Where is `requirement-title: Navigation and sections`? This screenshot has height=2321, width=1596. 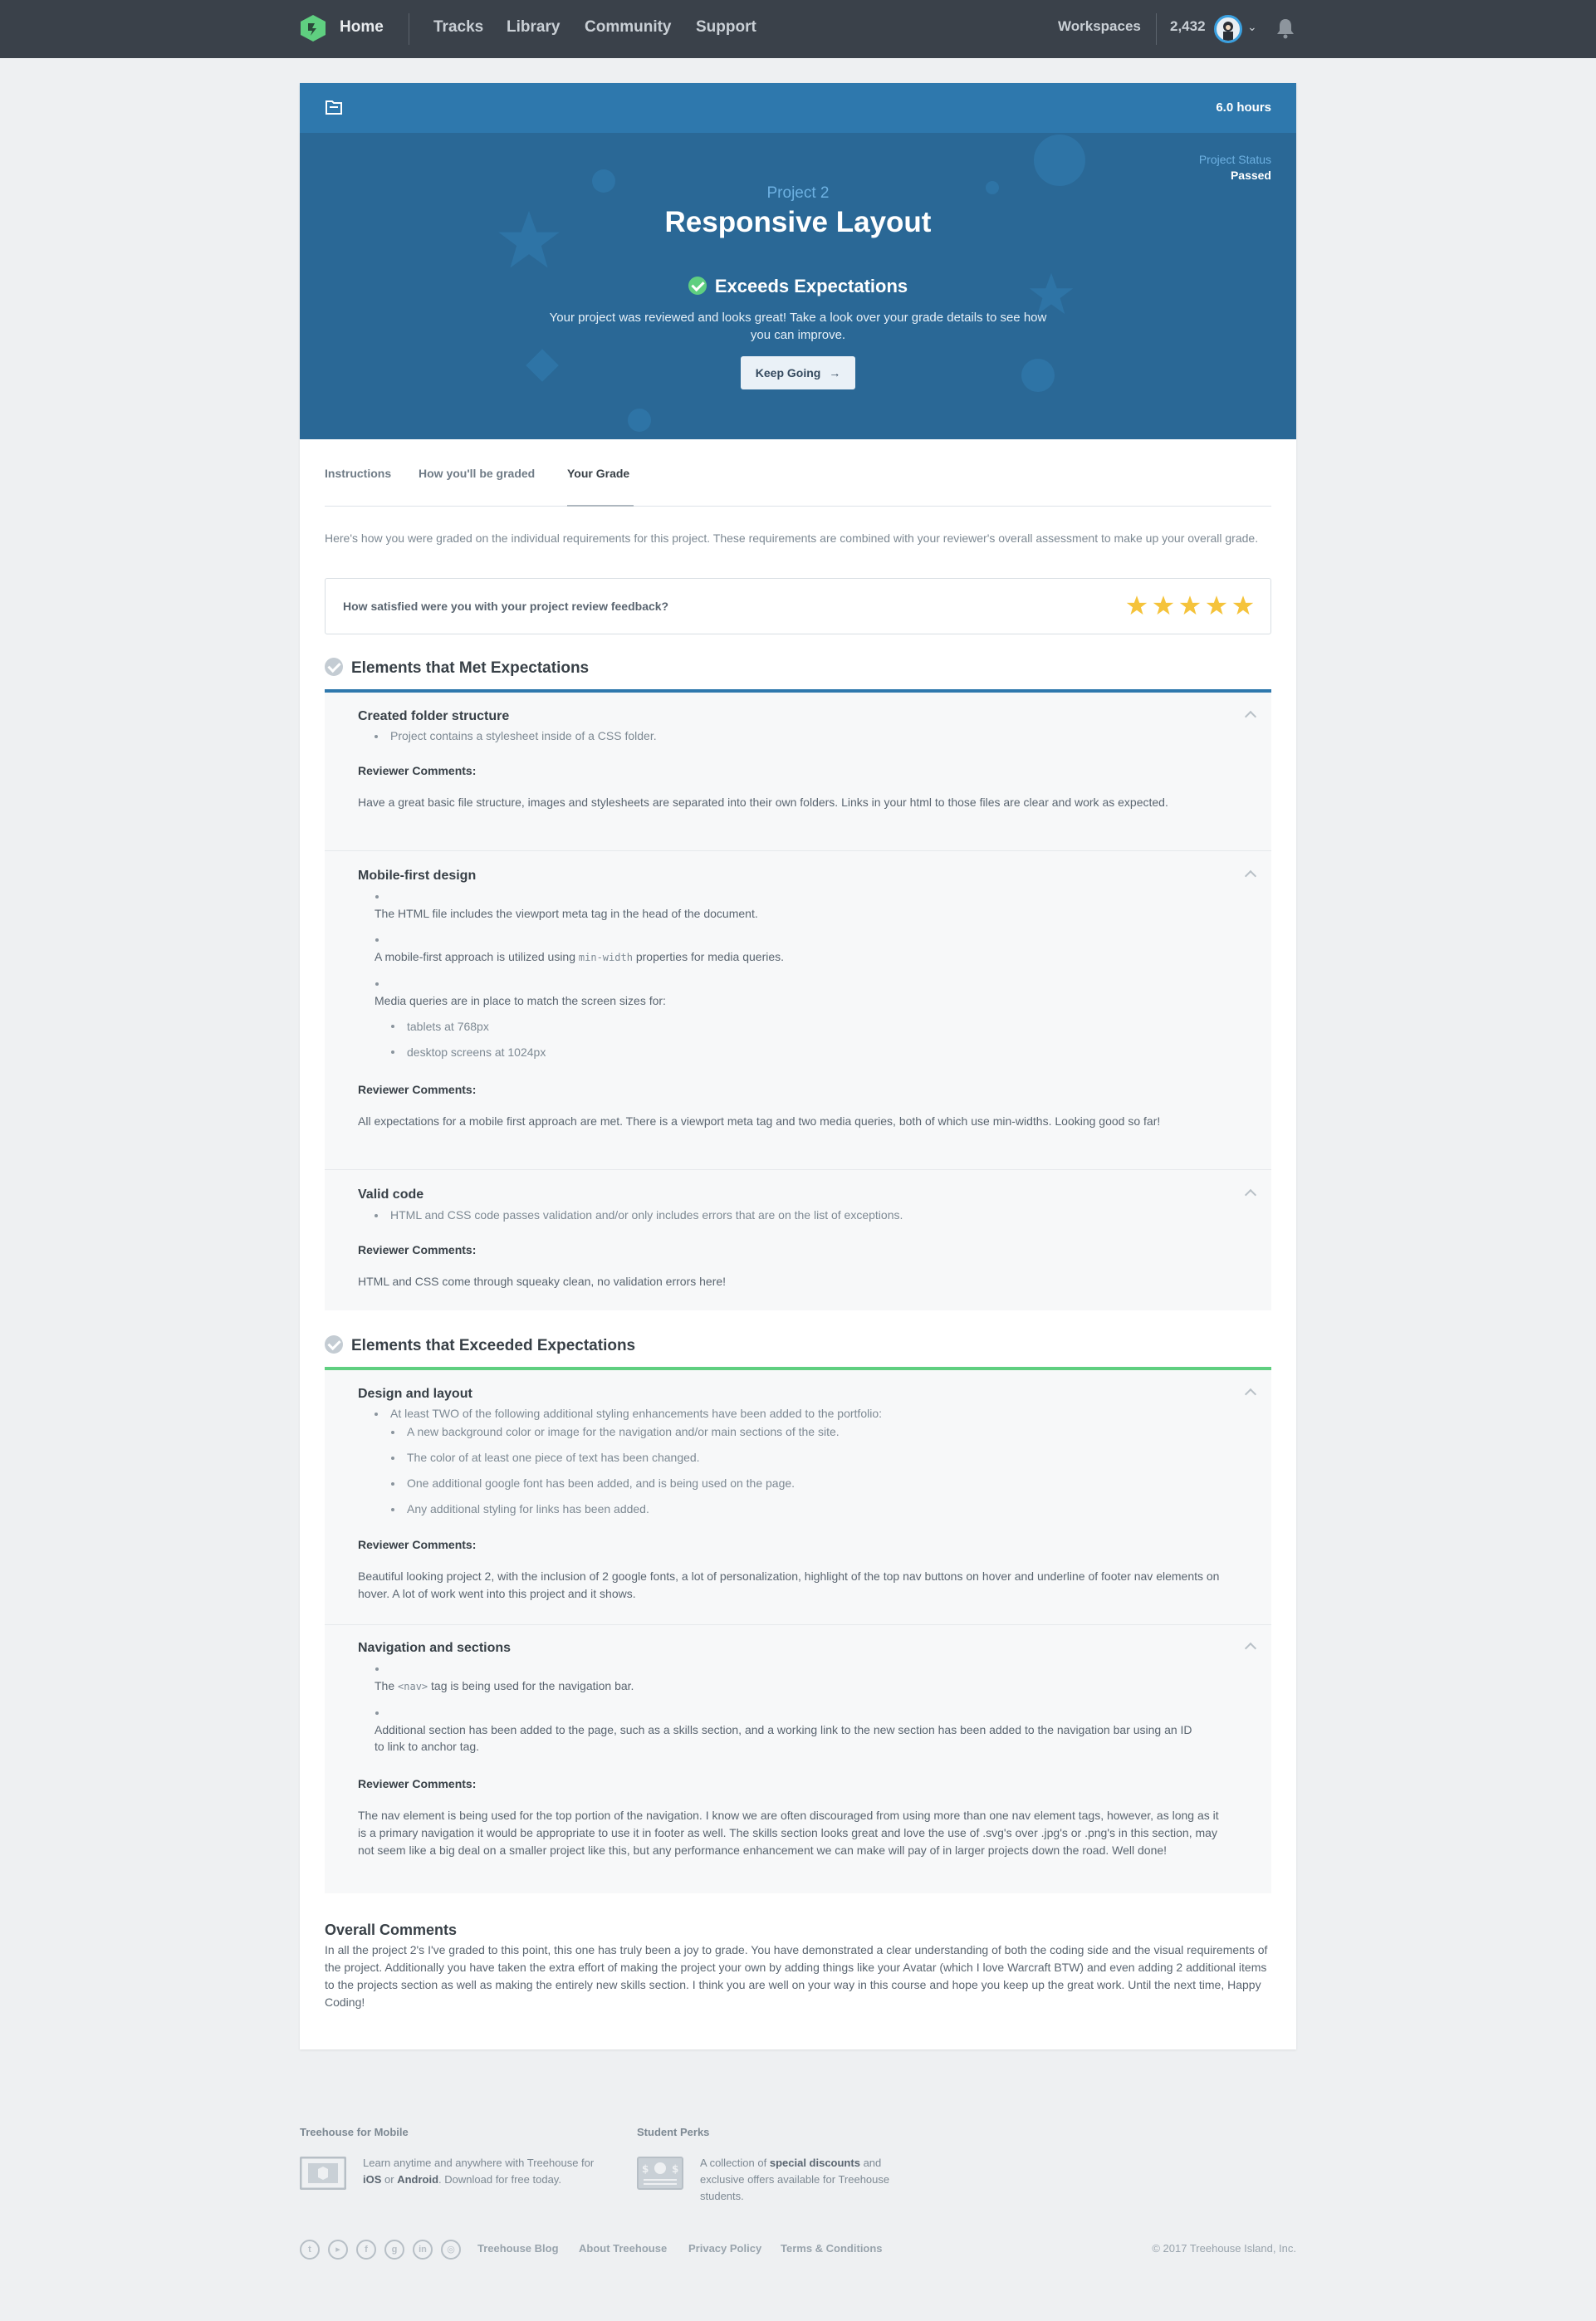 requirement-title: Navigation and sections is located at coordinates (434, 1648).